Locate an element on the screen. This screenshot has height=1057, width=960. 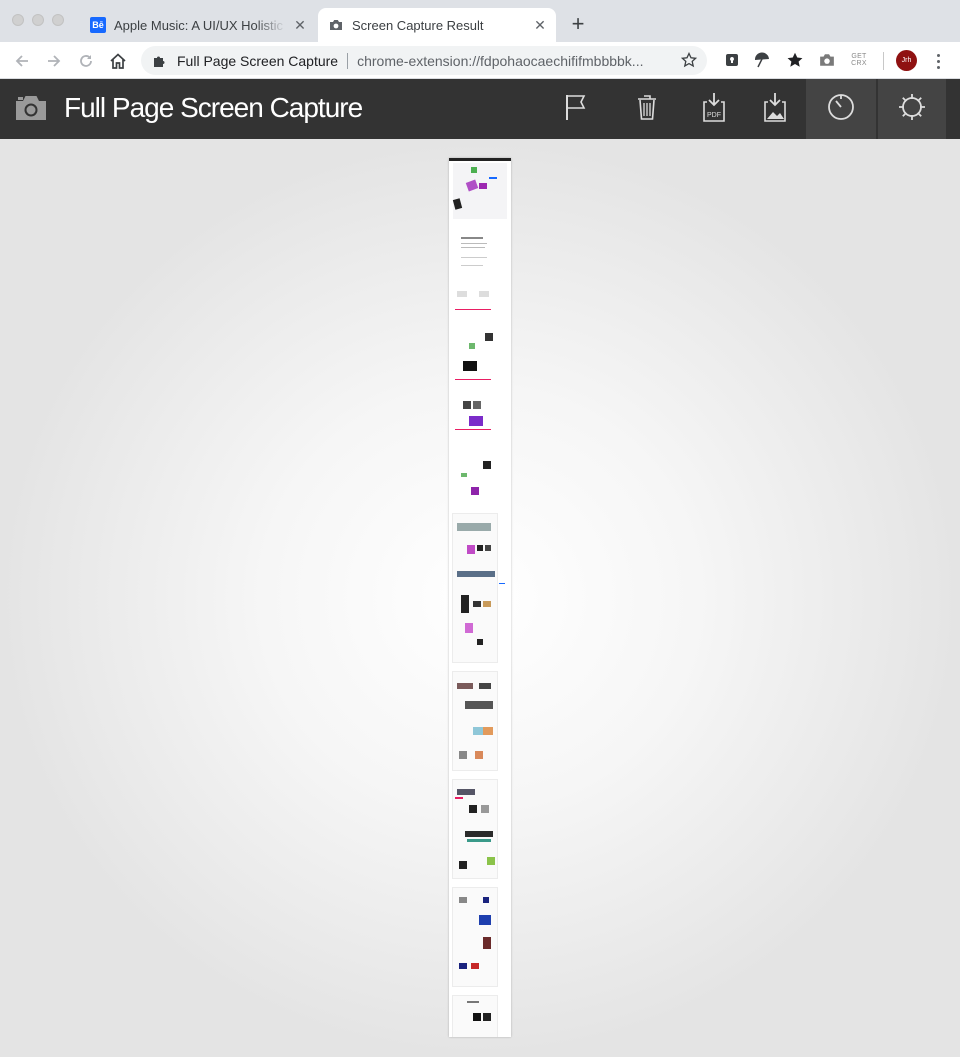
site-name: Full Page Screen Capture is located at coordinates (258, 60).